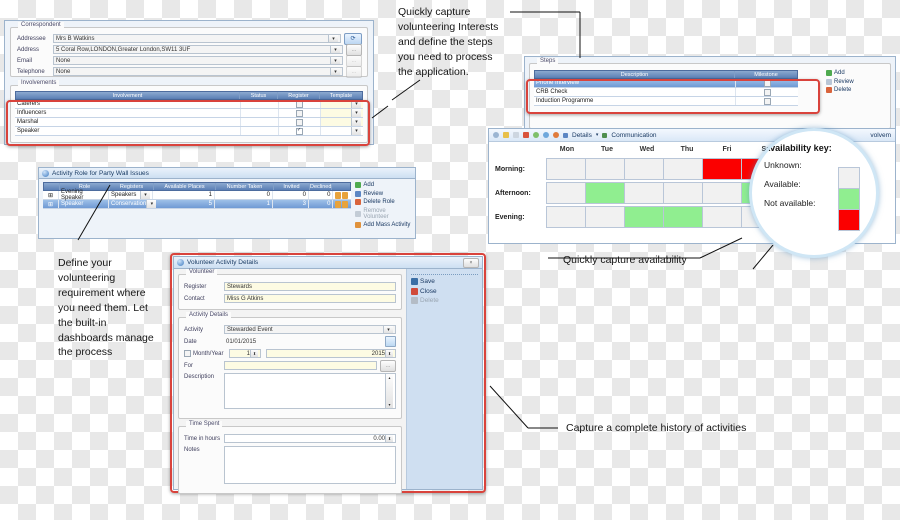  Describe the element at coordinates (856, 73) in the screenshot. I see `steps-add-button: Add` at that location.